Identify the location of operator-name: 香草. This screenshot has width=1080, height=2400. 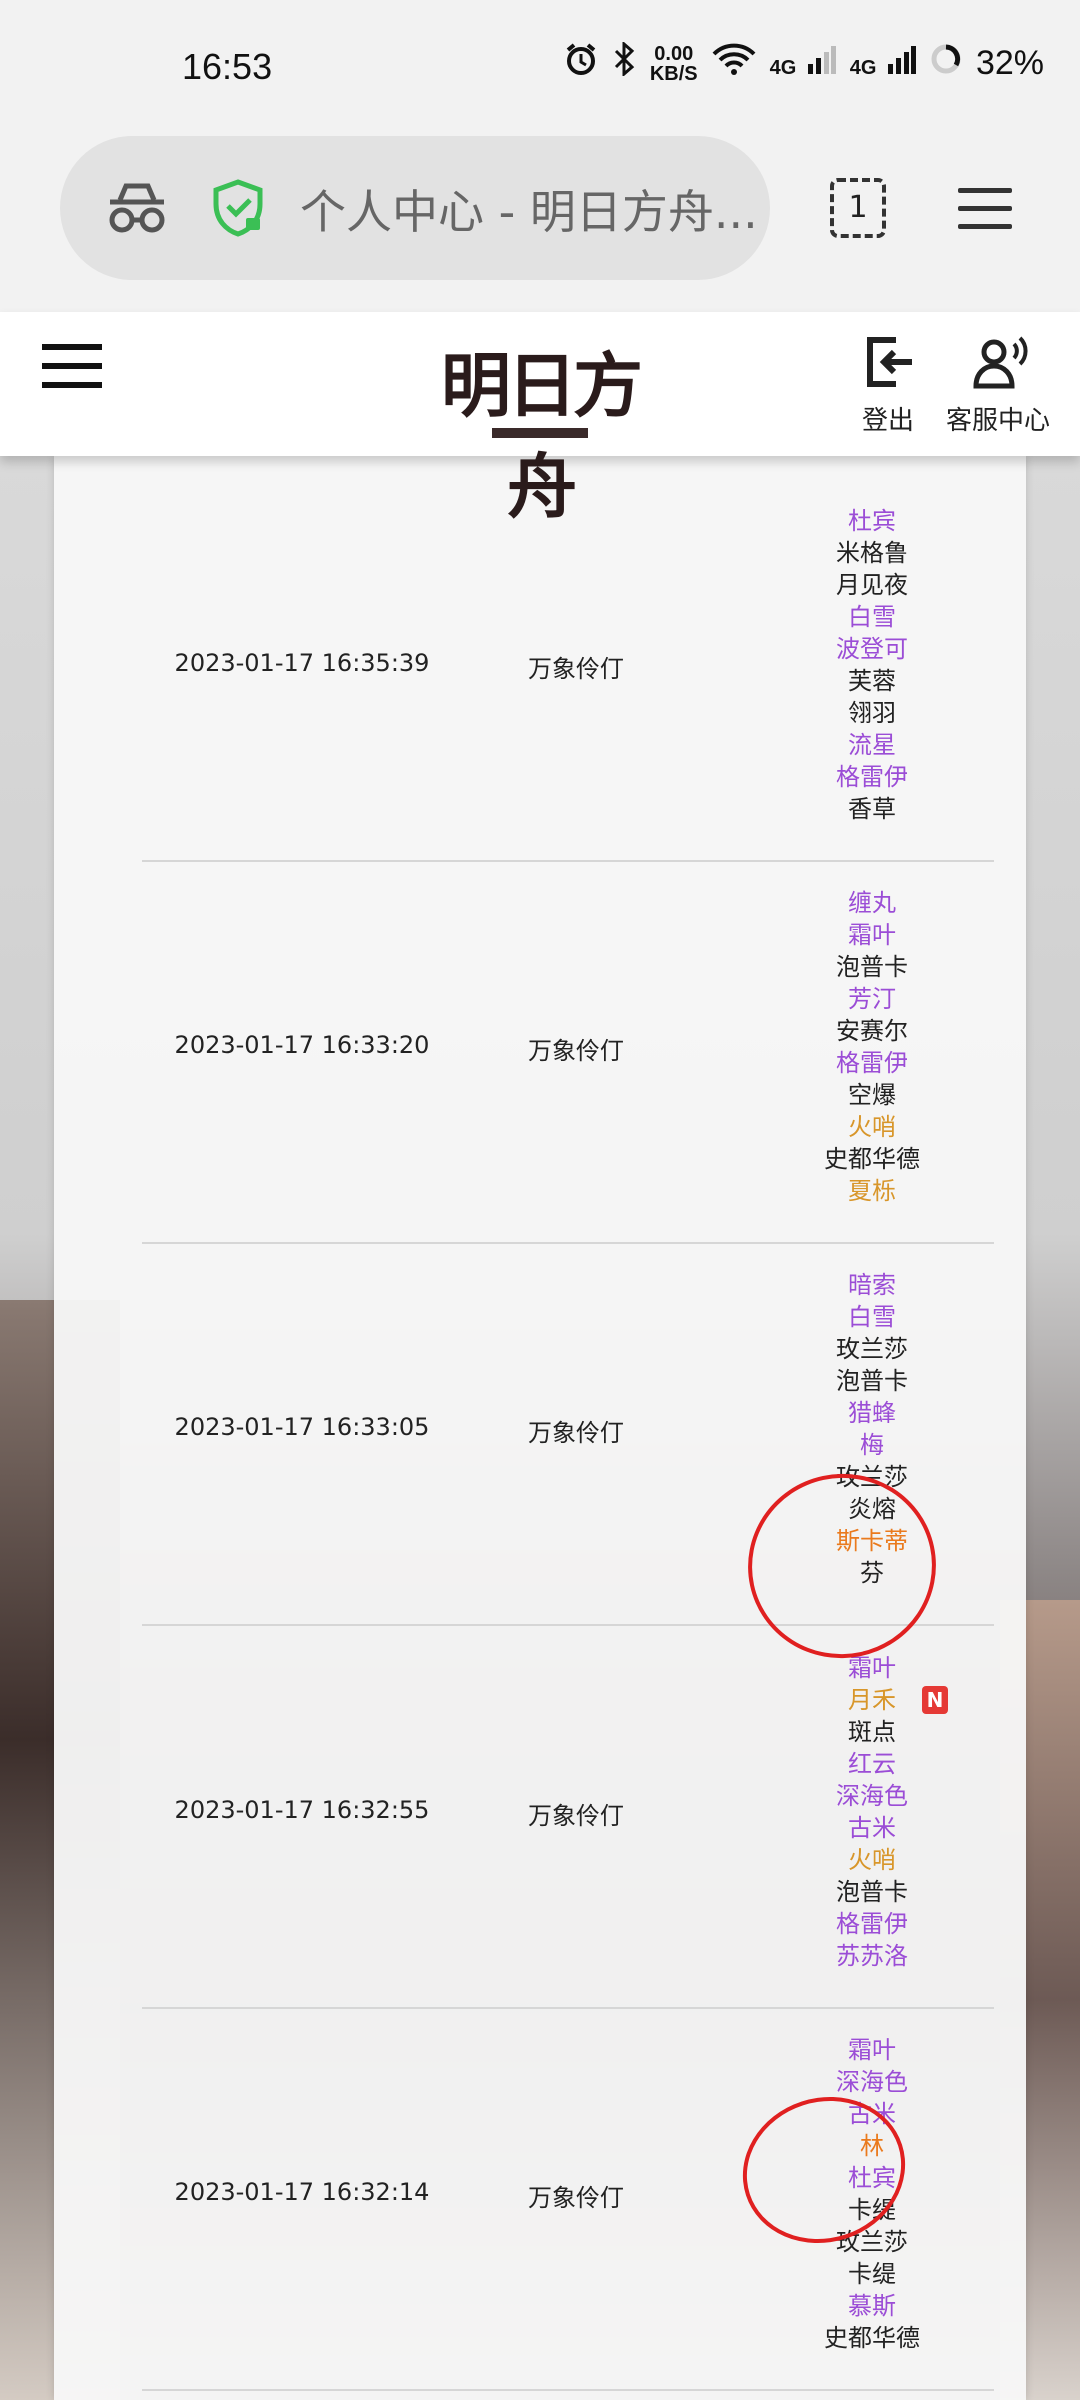
(872, 809).